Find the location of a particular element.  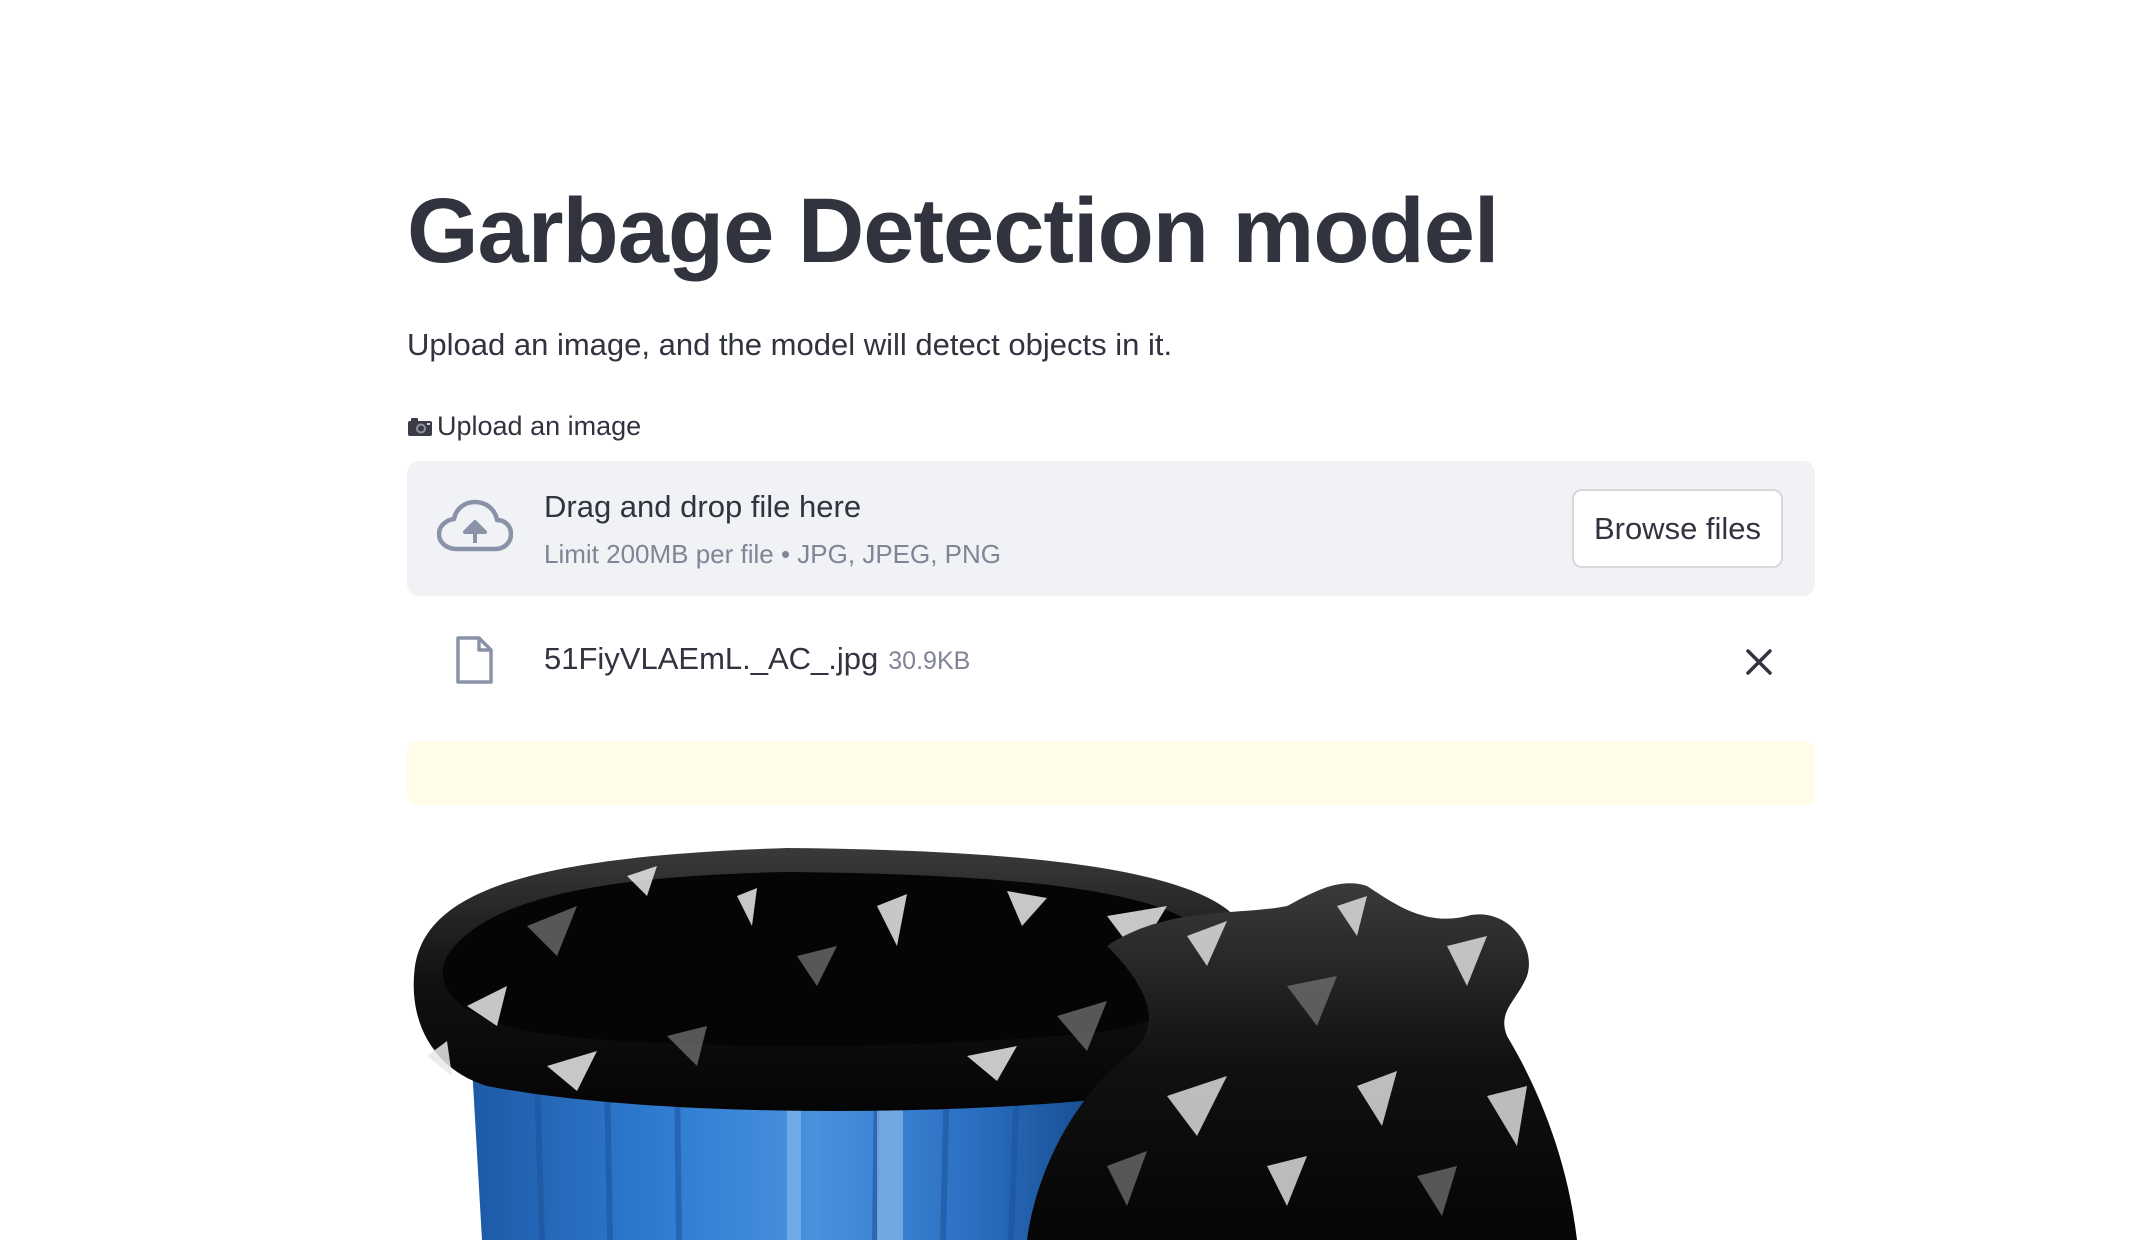

camera-icon is located at coordinates (420, 425).